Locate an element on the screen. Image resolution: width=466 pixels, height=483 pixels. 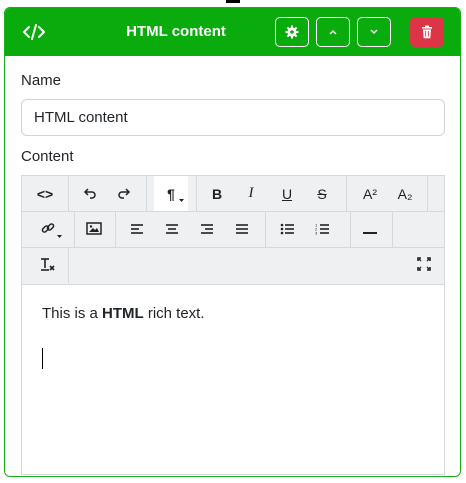
trash-icon is located at coordinates (427, 32).